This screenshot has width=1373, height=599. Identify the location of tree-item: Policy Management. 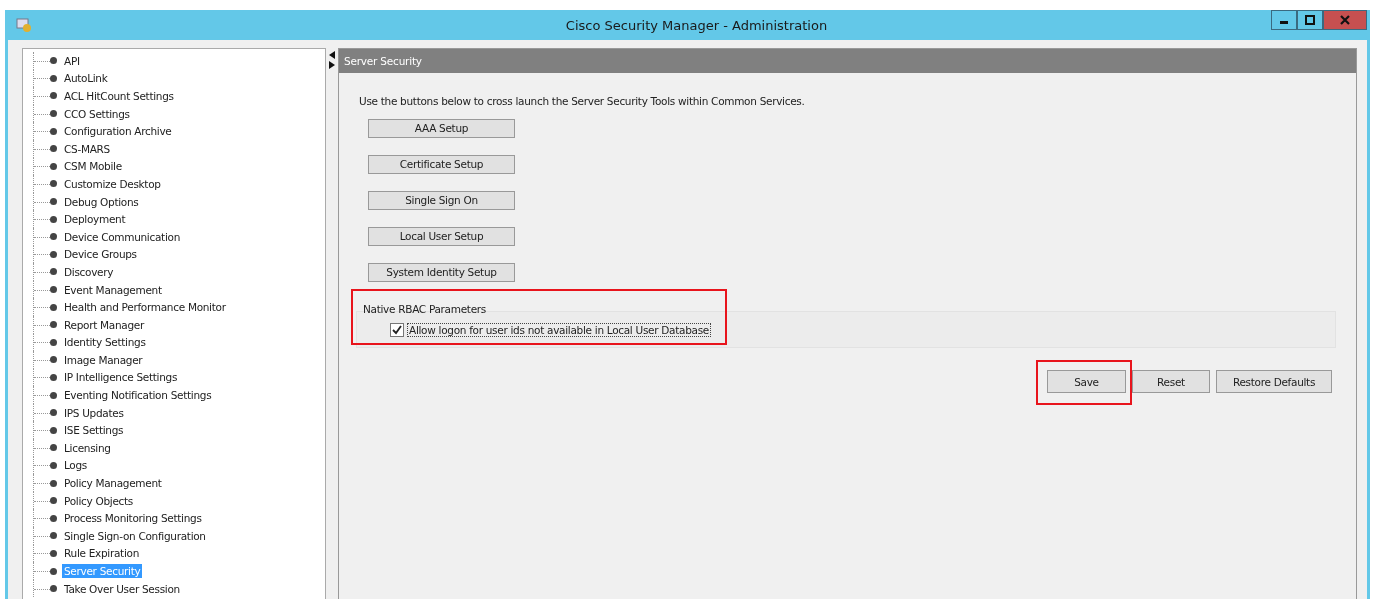
(113, 483).